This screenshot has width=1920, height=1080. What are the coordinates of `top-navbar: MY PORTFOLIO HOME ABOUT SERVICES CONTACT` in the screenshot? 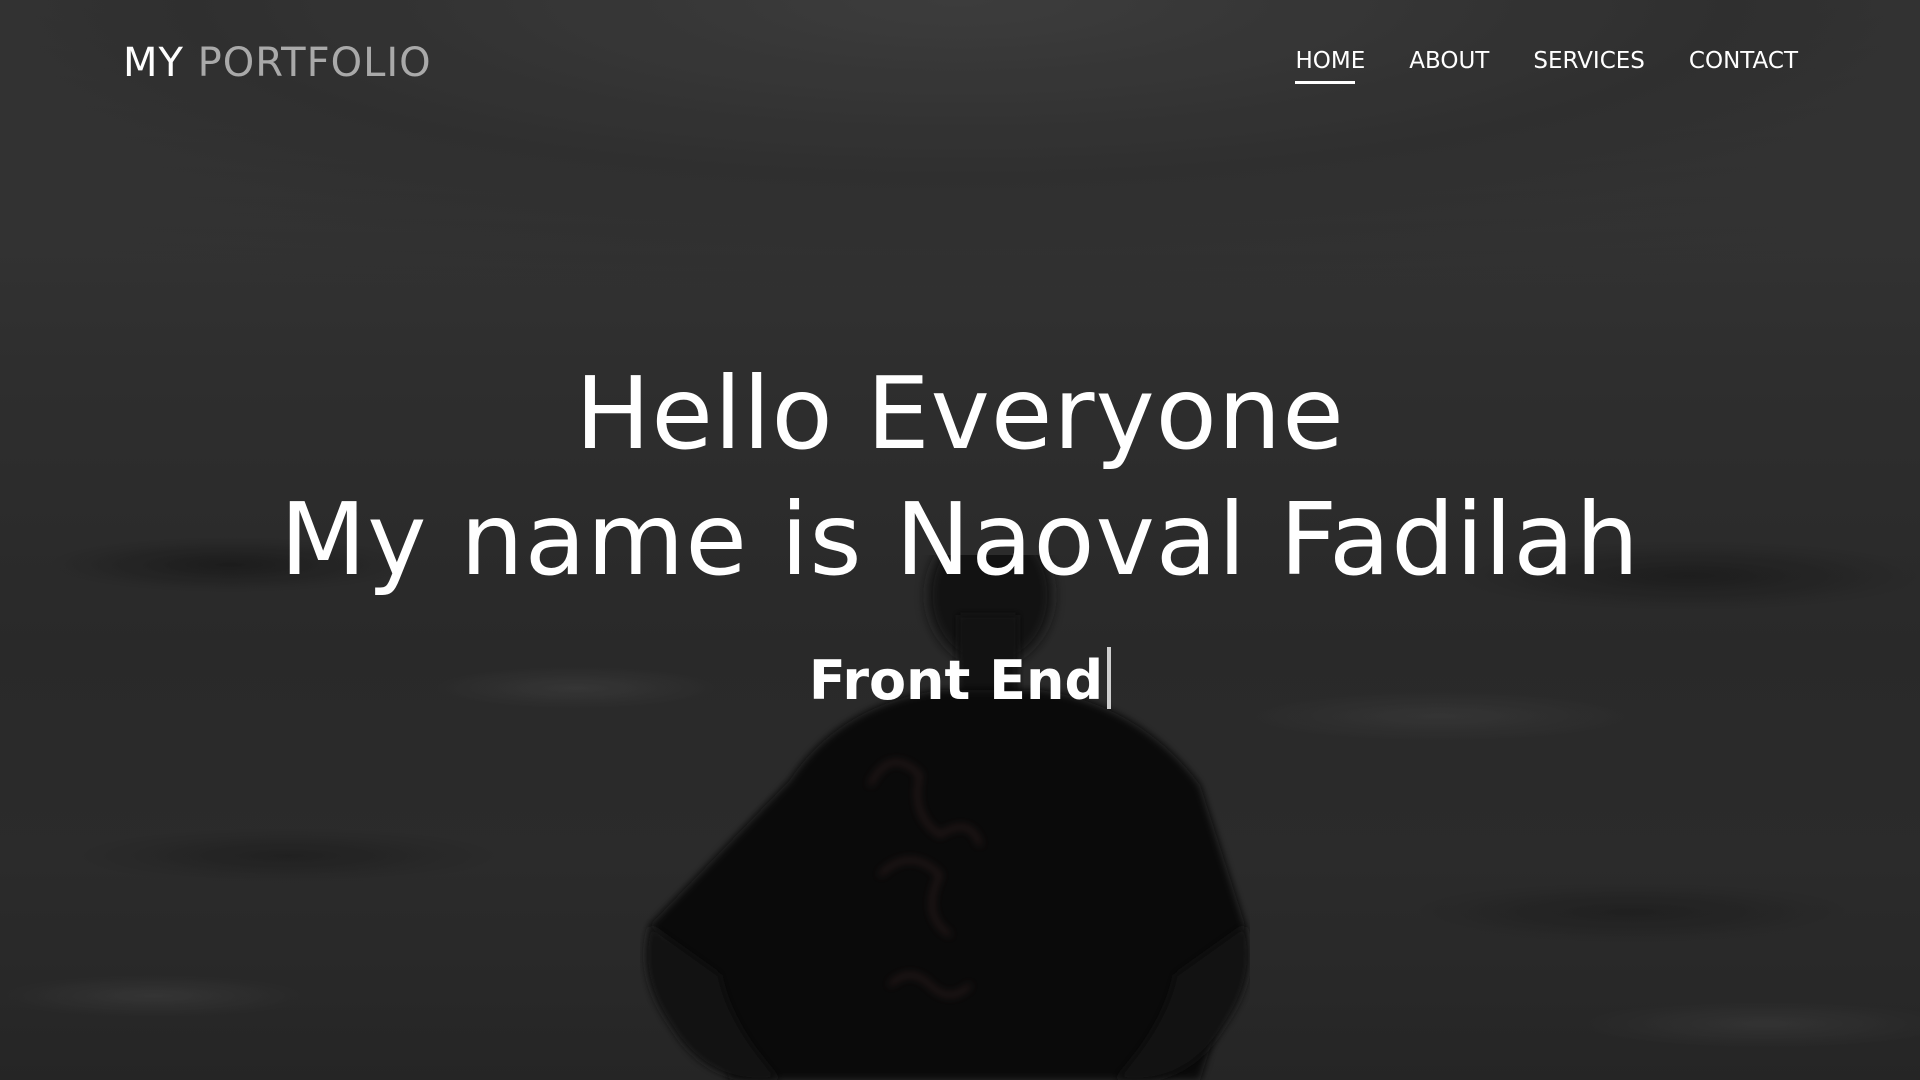 It's located at (960, 65).